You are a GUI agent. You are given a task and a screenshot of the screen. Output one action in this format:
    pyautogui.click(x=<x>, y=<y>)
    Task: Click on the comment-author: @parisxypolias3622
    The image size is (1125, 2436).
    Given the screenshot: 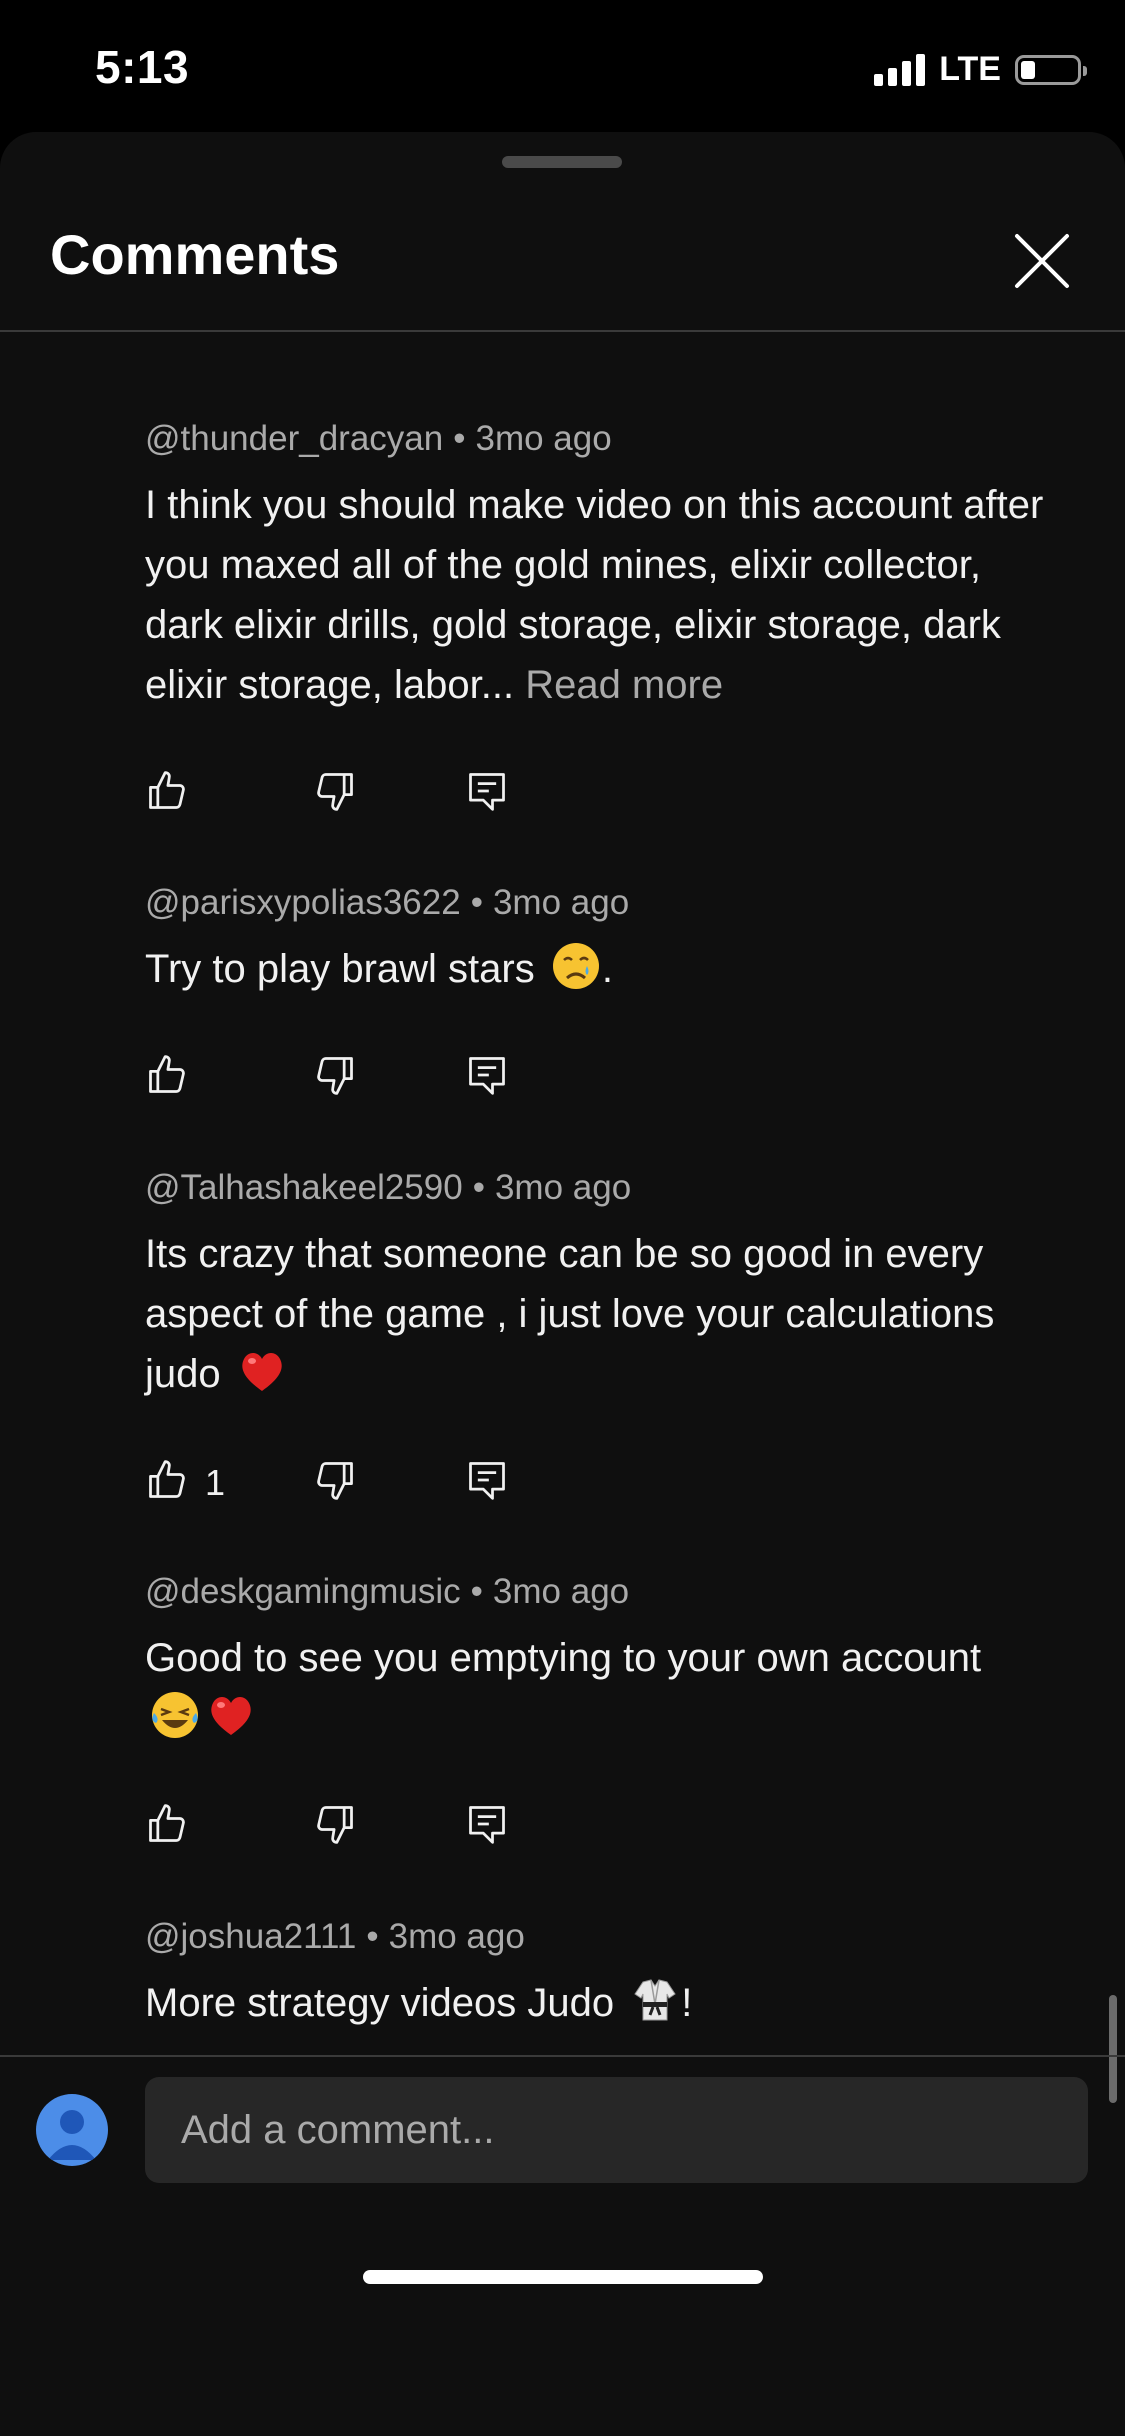 What is the action you would take?
    pyautogui.click(x=303, y=902)
    